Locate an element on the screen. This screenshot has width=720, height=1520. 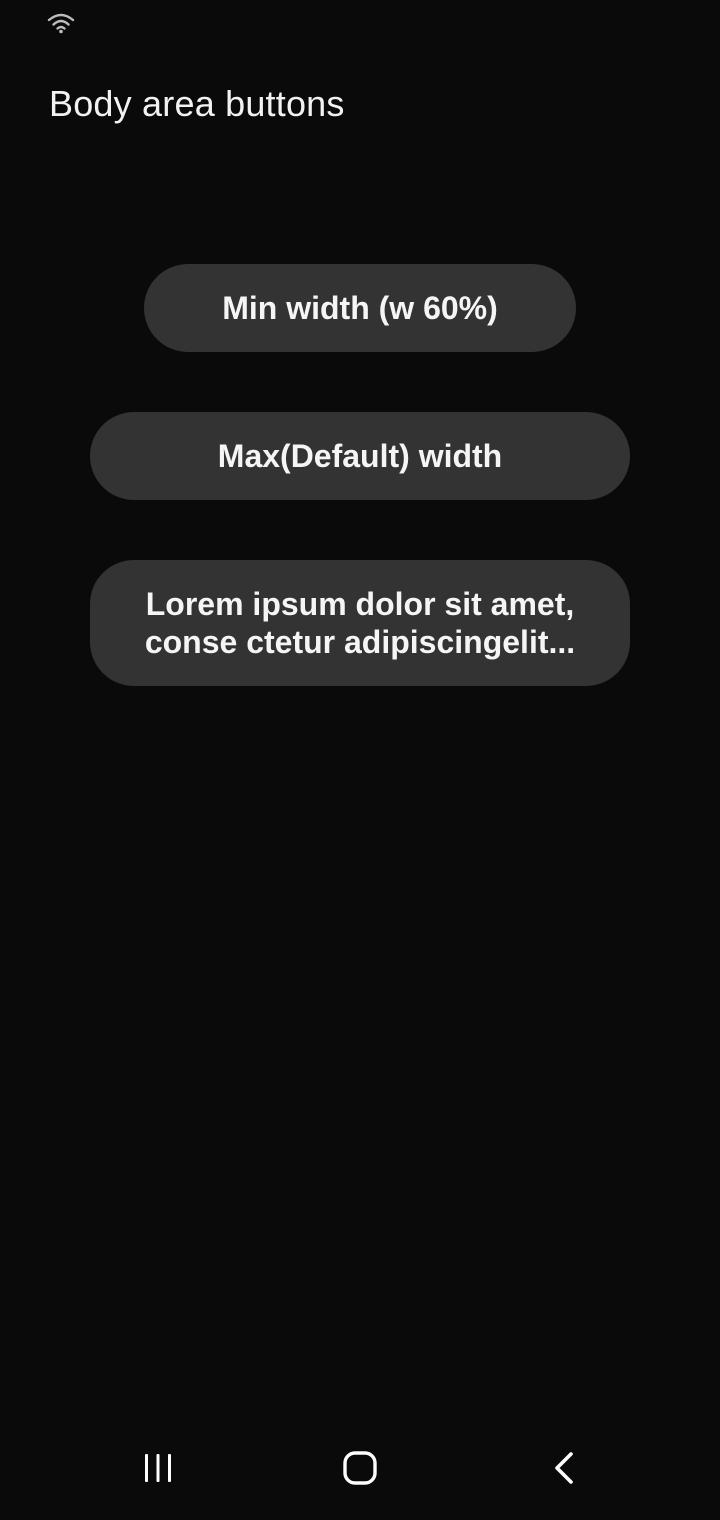
min-width-button: Min width (w 60%) is located at coordinates (360, 308).